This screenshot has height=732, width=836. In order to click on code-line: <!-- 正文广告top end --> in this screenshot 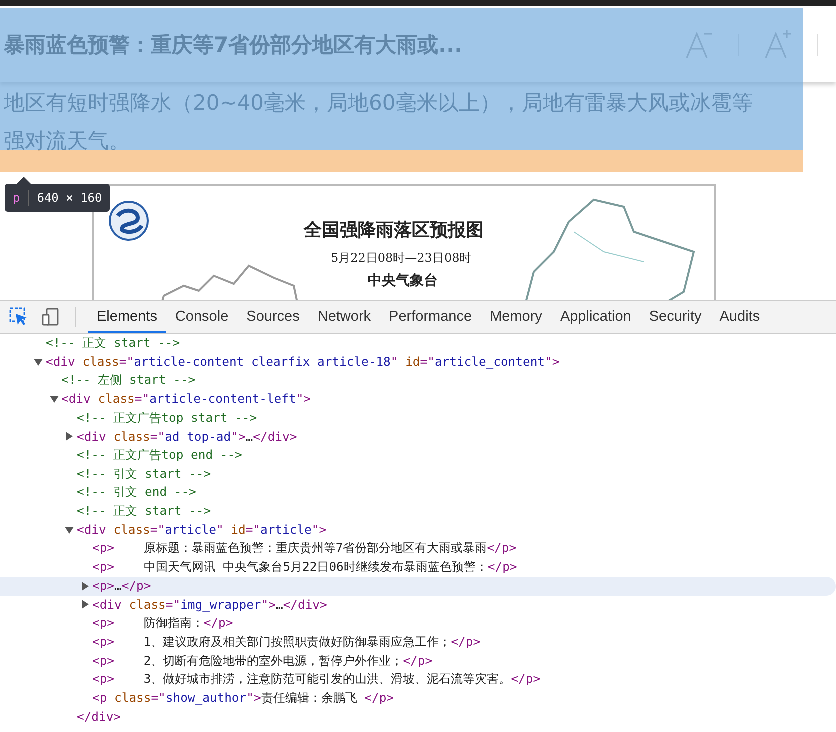, I will do `click(159, 455)`.